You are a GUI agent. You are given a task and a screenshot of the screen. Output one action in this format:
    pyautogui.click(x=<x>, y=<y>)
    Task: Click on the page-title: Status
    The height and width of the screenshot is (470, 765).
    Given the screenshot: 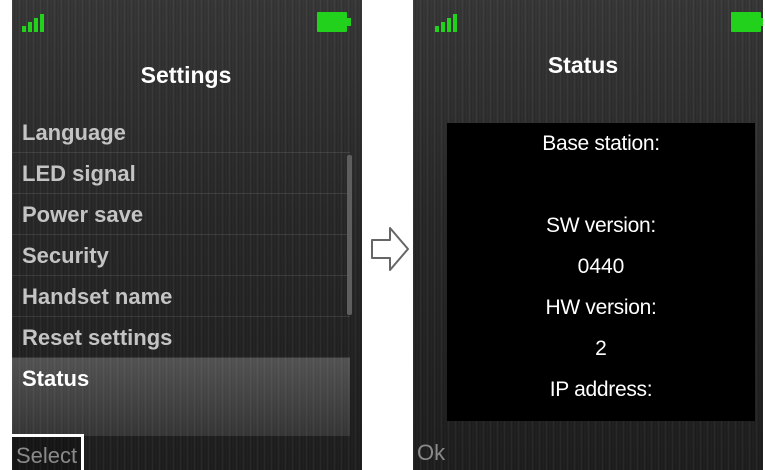 What is the action you would take?
    pyautogui.click(x=583, y=65)
    